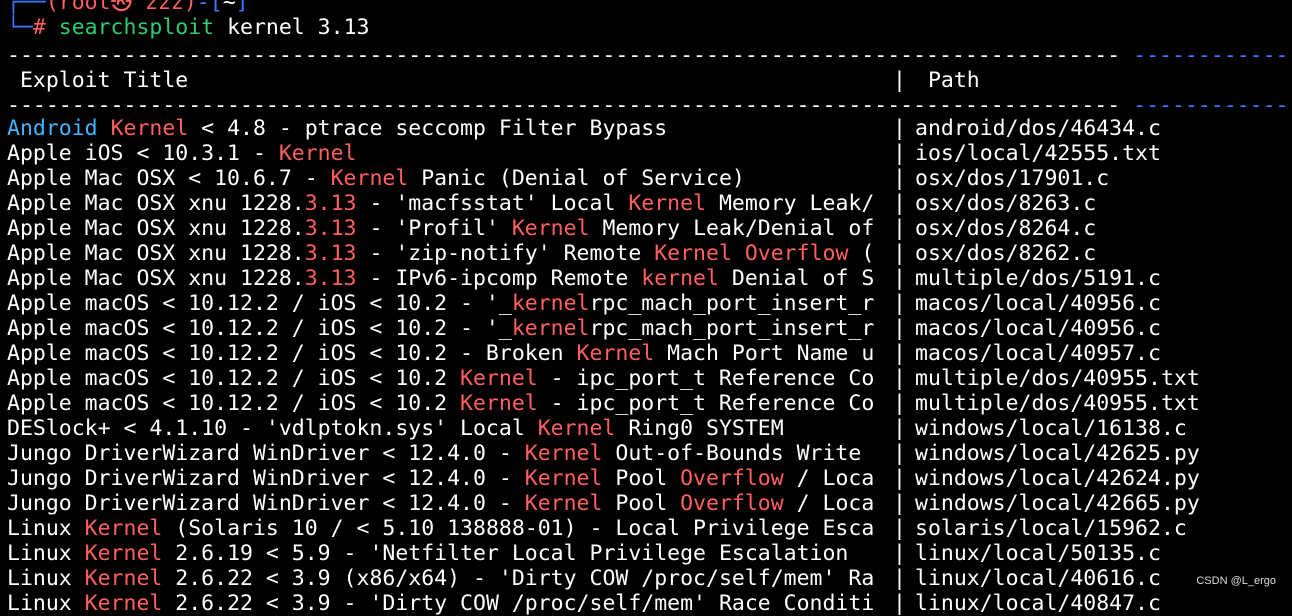  I want to click on title-text: Apple Mac OSX < 10.6.7 -, so click(169, 178).